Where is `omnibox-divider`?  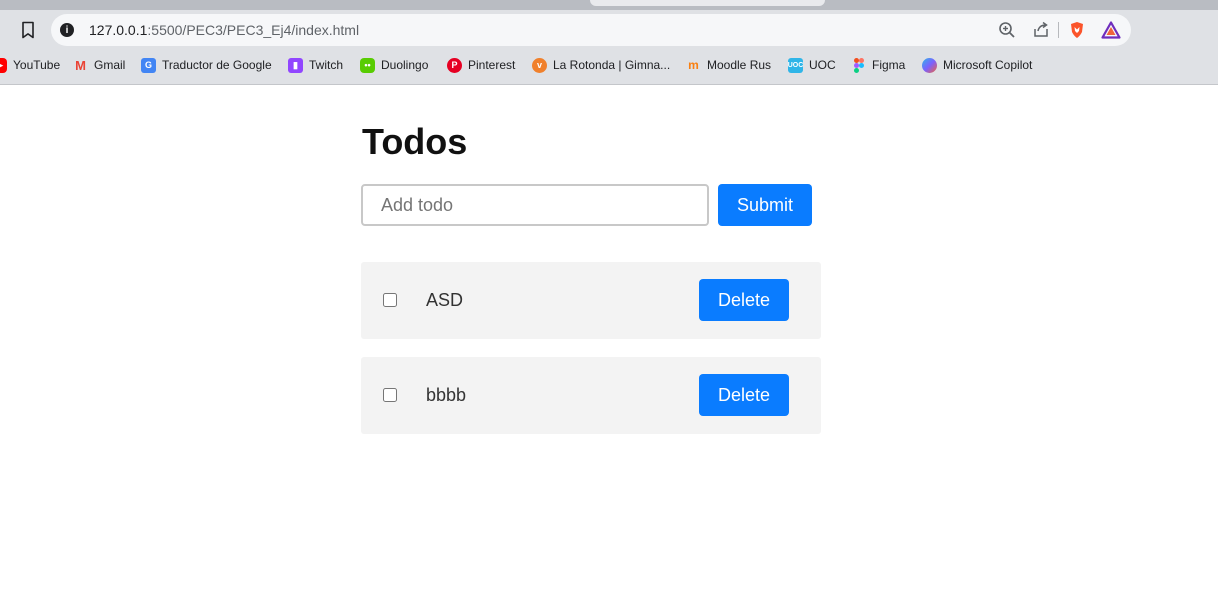
omnibox-divider is located at coordinates (1058, 30).